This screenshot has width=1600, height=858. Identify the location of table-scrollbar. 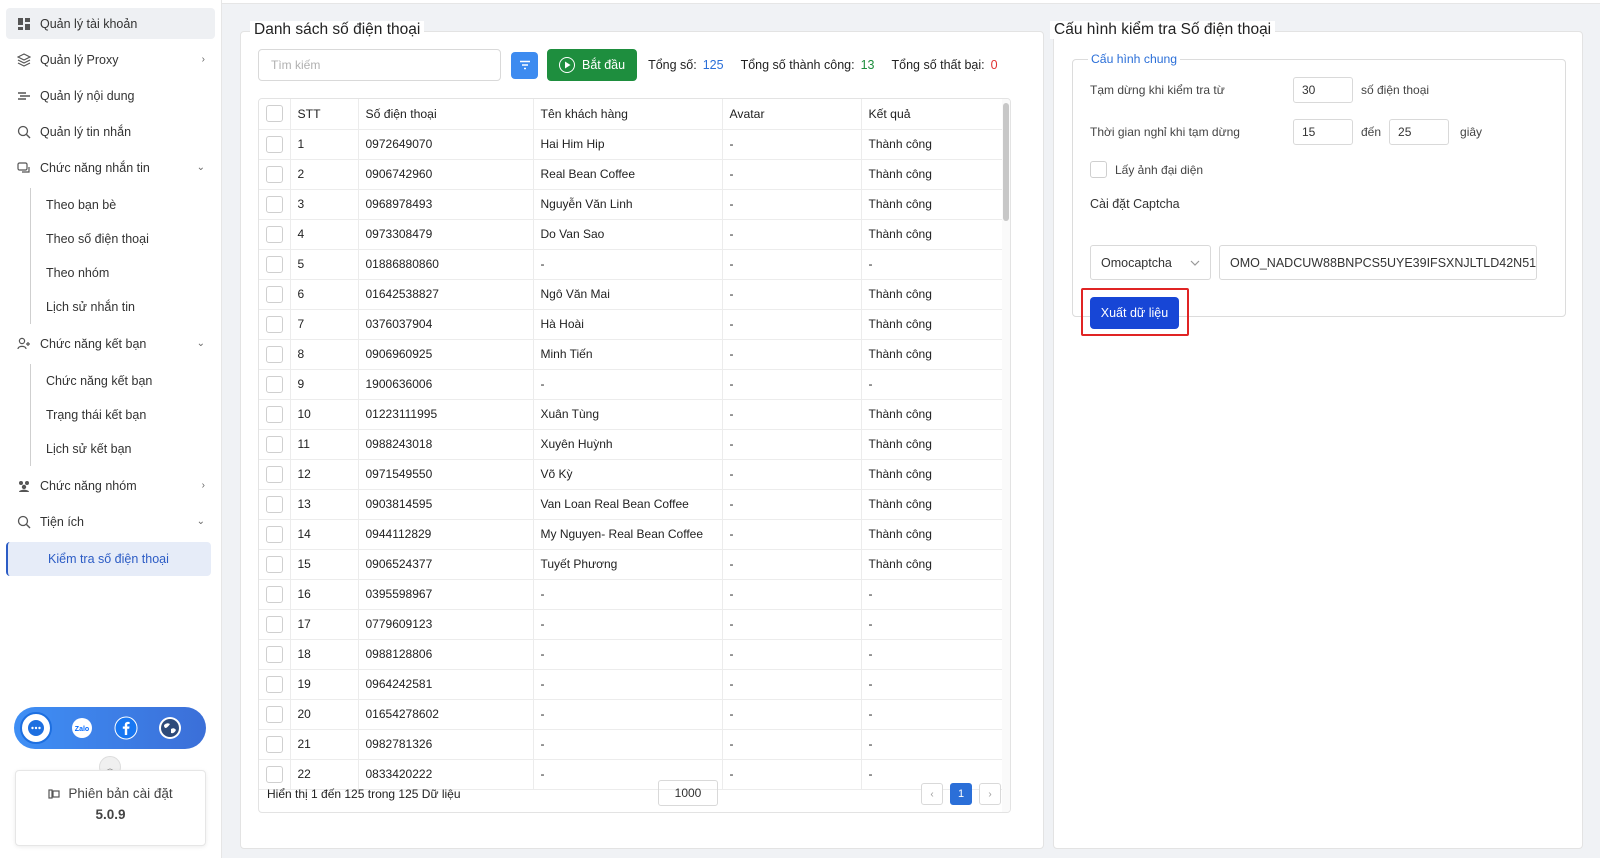
(1006, 455).